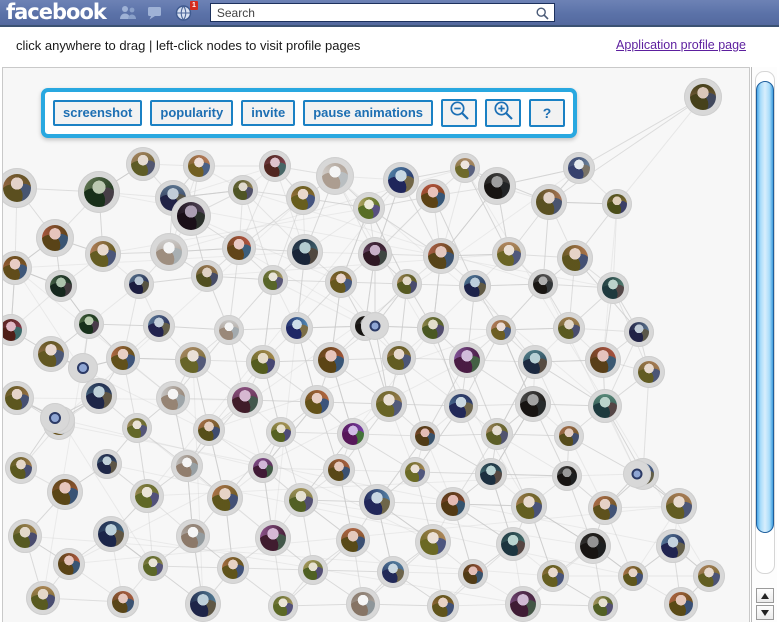 Image resolution: width=779 pixels, height=622 pixels. Describe the element at coordinates (503, 113) in the screenshot. I see `zoom-in-button` at that location.